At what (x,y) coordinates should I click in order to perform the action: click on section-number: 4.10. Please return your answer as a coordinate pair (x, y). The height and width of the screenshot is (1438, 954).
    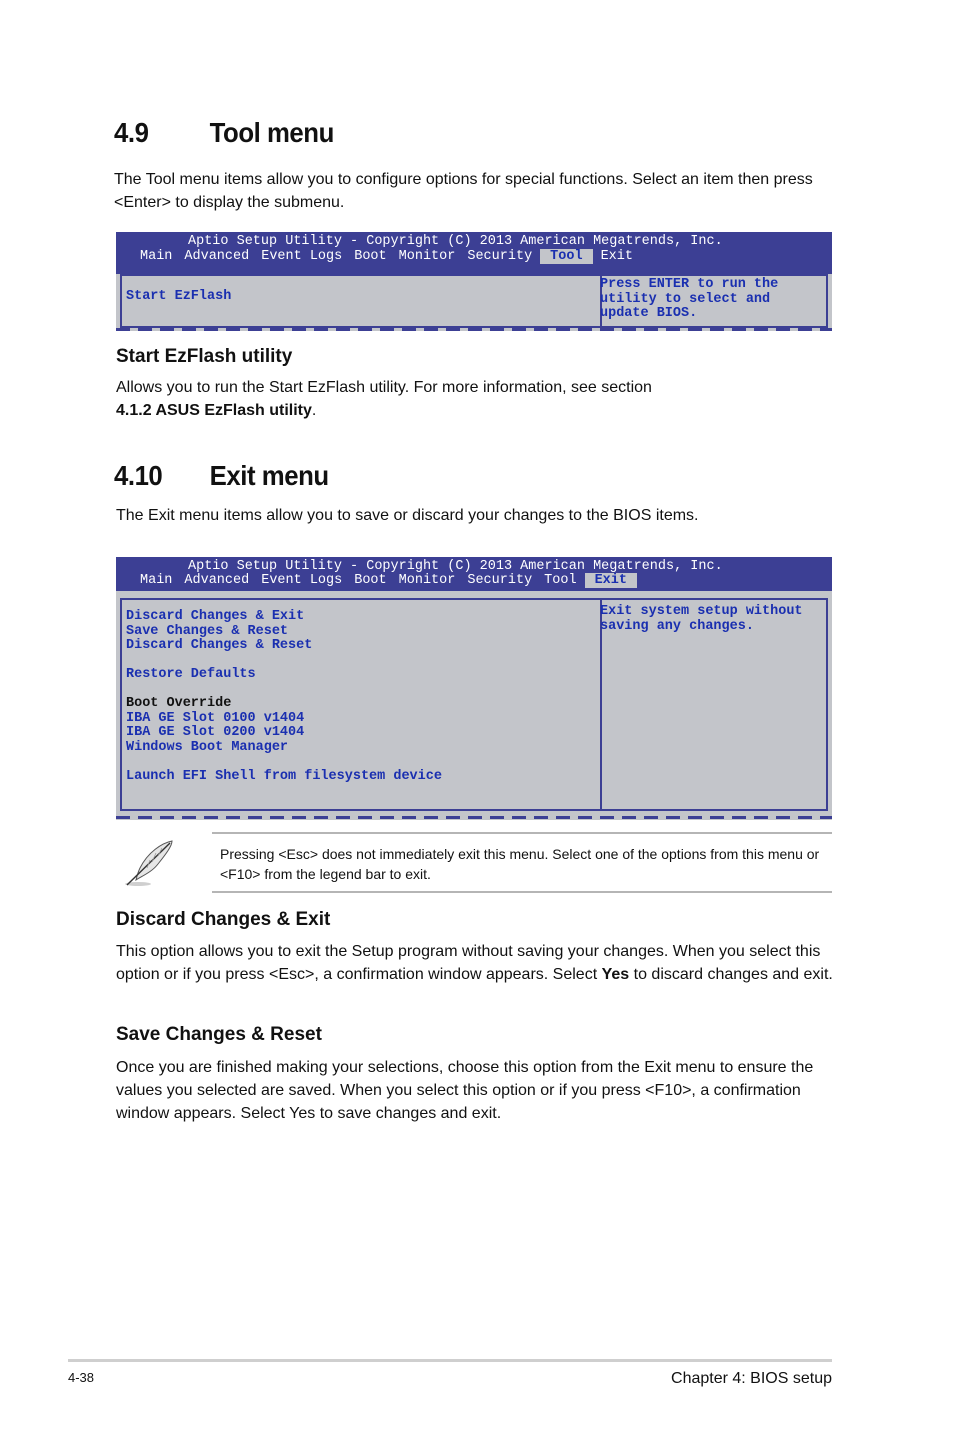
    Looking at the image, I should click on (138, 475).